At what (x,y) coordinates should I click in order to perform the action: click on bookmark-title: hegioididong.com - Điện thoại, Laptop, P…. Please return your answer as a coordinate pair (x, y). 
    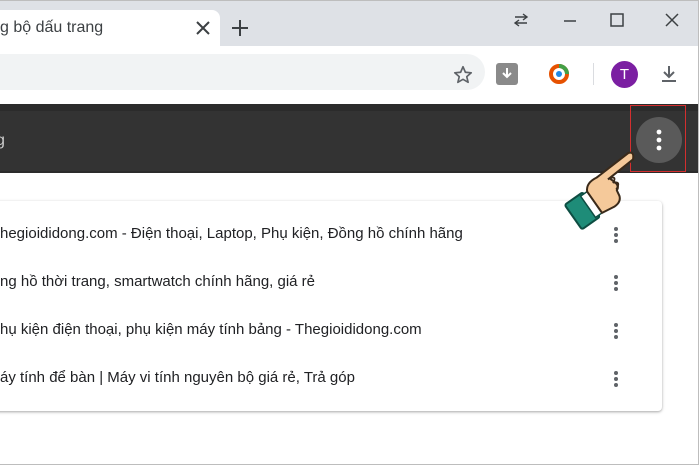
    Looking at the image, I should click on (231, 233).